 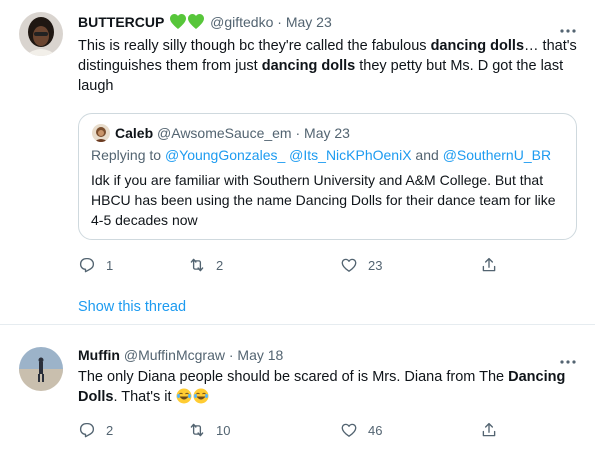 What do you see at coordinates (132, 307) in the screenshot?
I see `show-thread-link: Show this thread` at bounding box center [132, 307].